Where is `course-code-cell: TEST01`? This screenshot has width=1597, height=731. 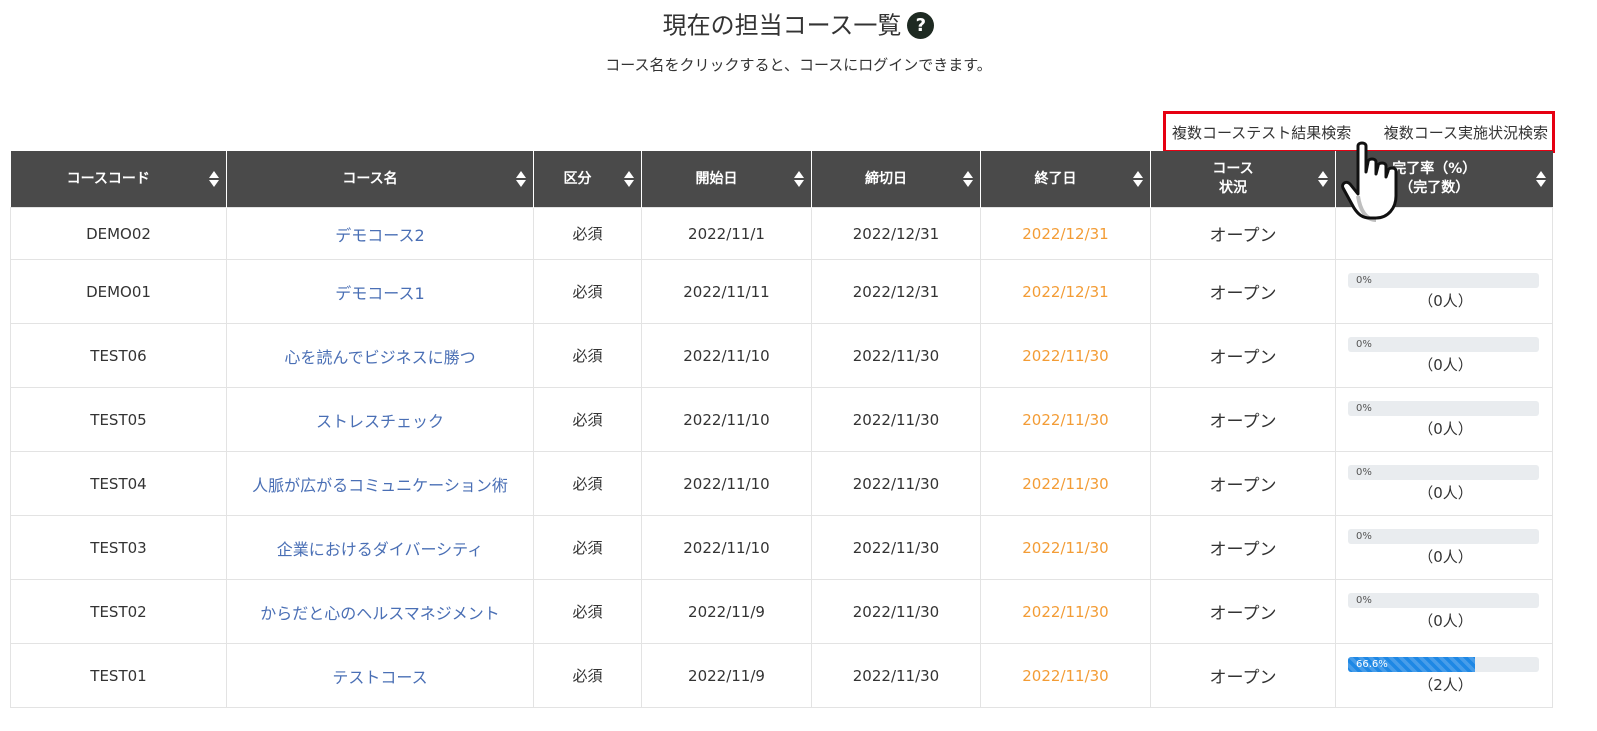
course-code-cell: TEST01 is located at coordinates (118, 675).